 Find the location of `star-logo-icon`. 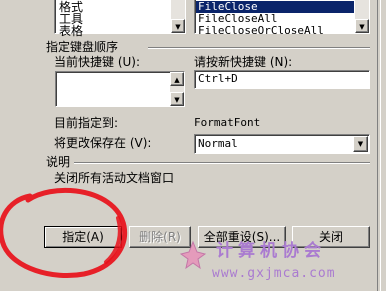

star-logo-icon is located at coordinates (193, 255).